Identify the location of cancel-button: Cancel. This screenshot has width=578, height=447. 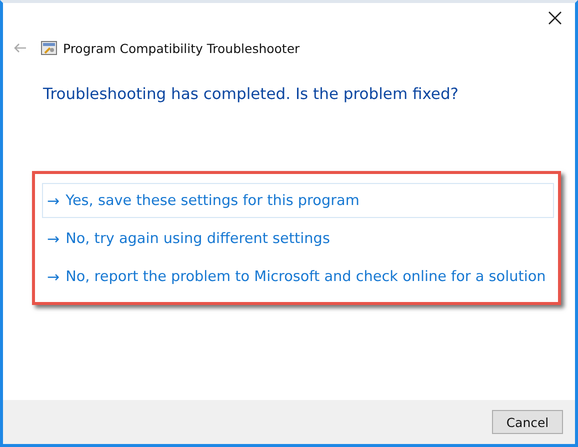
(527, 422).